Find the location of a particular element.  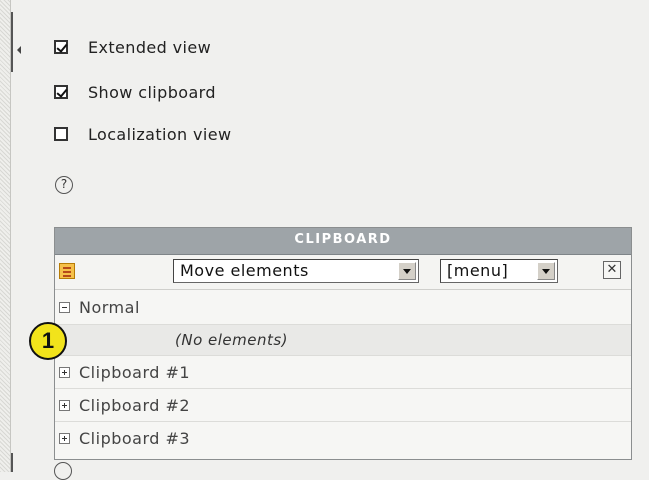

left-frame-strip is located at coordinates (5, 236).